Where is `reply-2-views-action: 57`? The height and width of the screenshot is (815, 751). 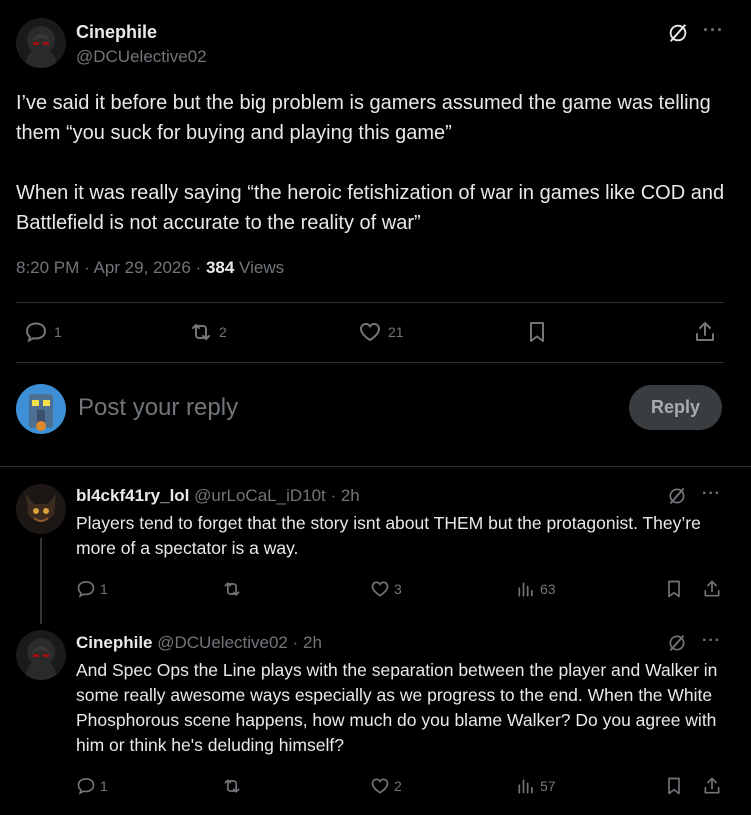
reply-2-views-action: 57 is located at coordinates (536, 786).